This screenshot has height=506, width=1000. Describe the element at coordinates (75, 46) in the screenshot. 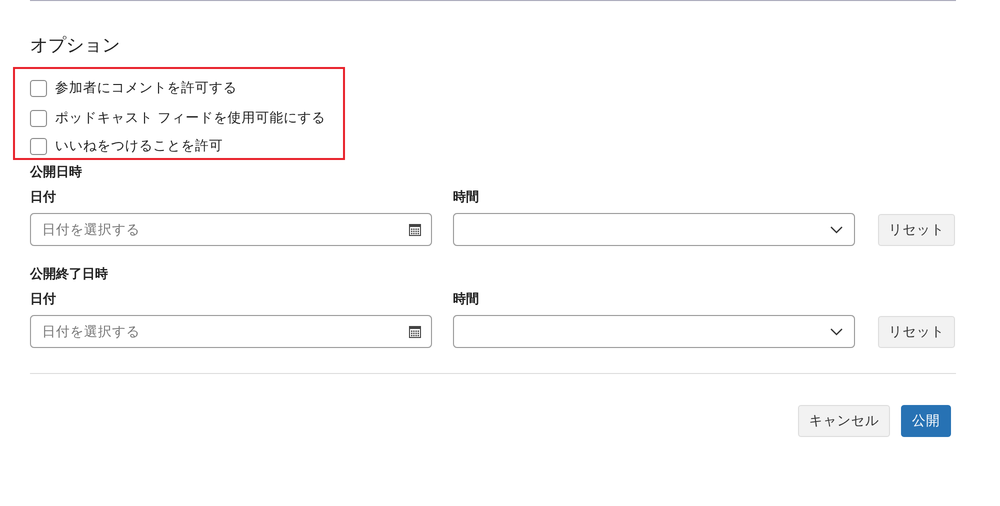

I see `section-heading: オプション` at that location.